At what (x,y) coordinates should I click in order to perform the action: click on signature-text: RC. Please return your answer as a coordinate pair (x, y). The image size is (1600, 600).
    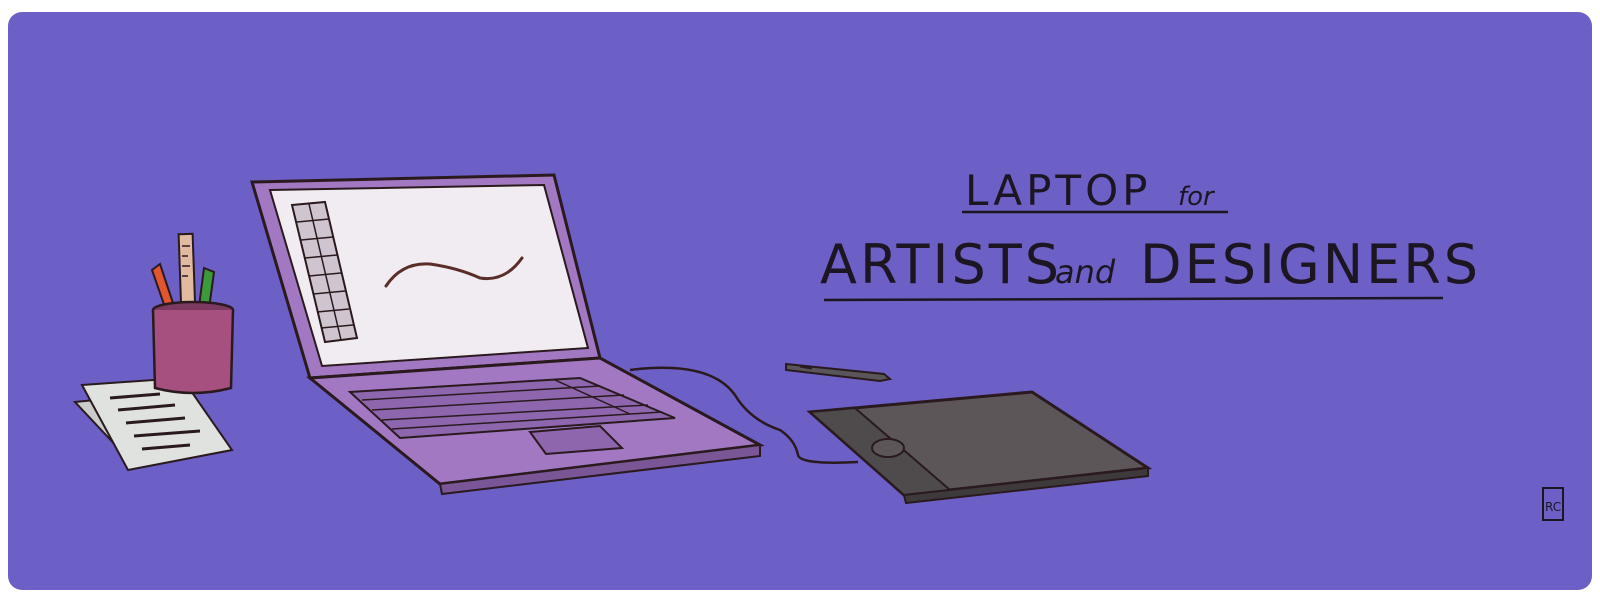
    Looking at the image, I should click on (1553, 507).